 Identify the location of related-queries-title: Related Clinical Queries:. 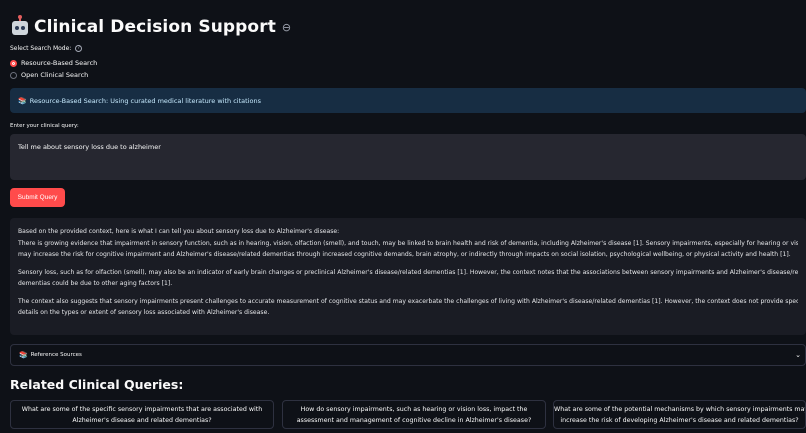
(97, 384).